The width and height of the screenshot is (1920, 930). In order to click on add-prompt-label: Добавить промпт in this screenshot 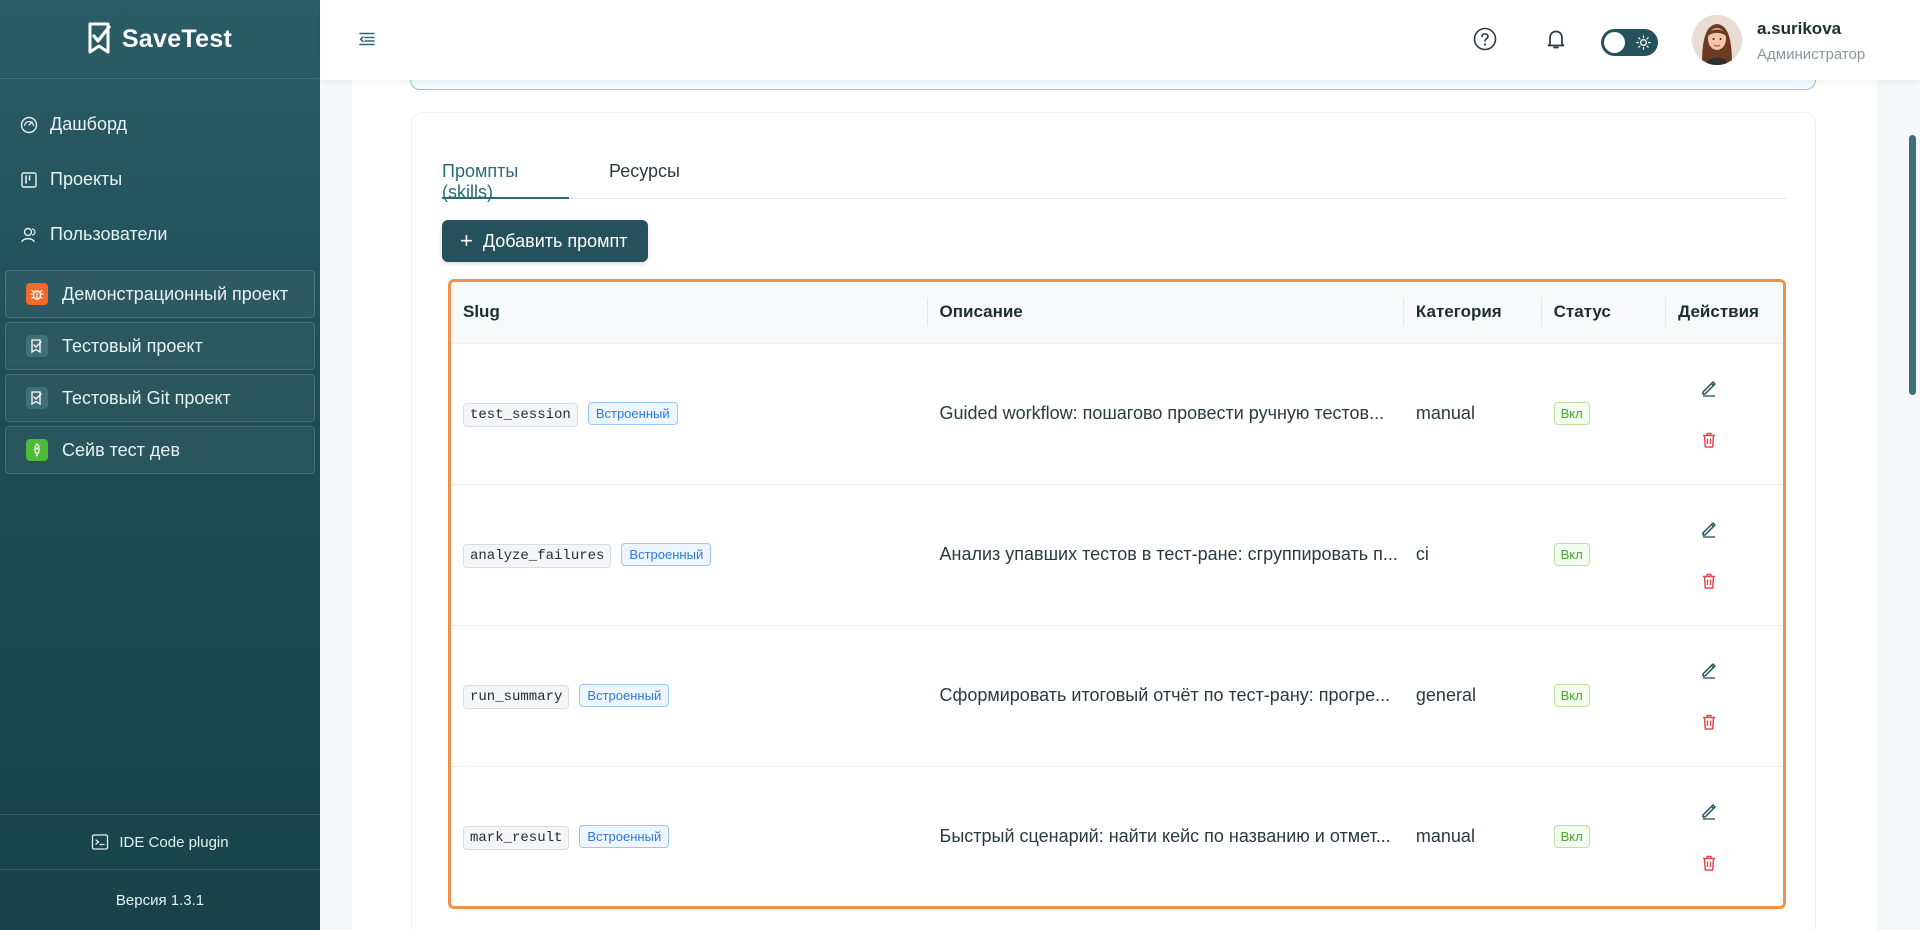, I will do `click(555, 240)`.